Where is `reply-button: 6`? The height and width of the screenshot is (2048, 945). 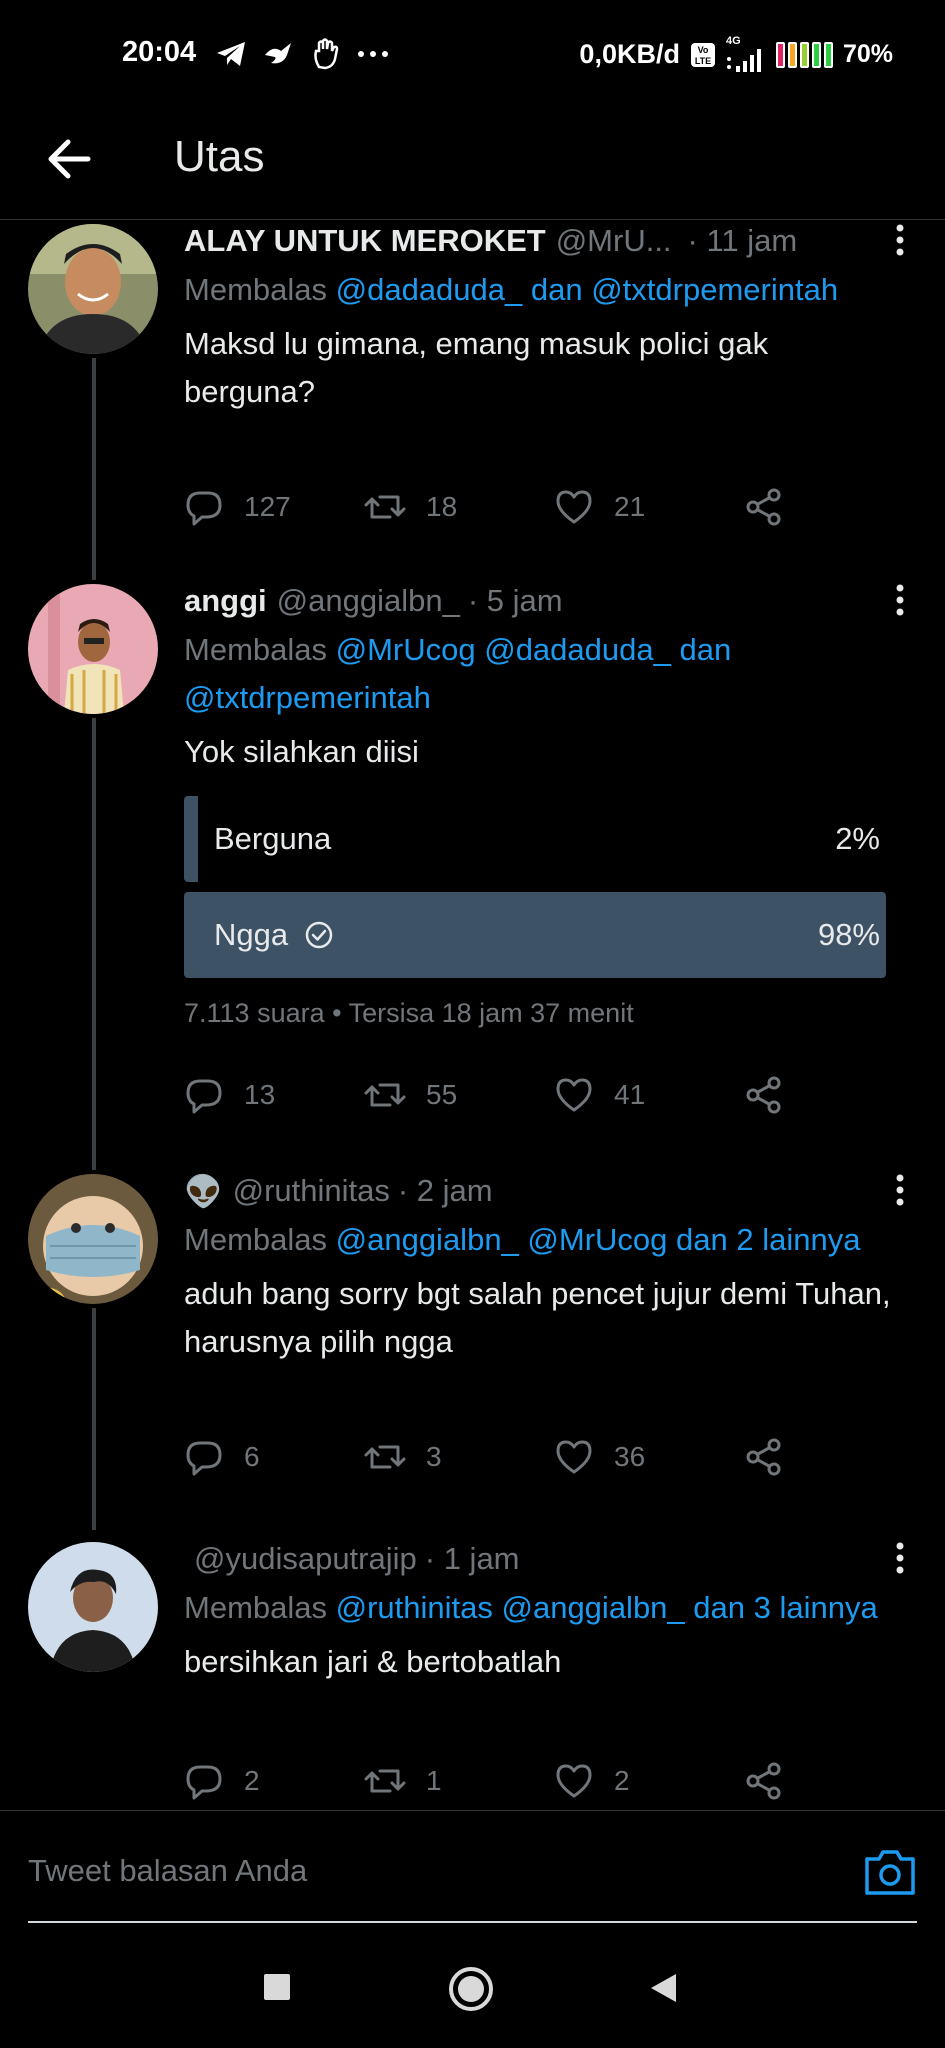 reply-button: 6 is located at coordinates (274, 1457).